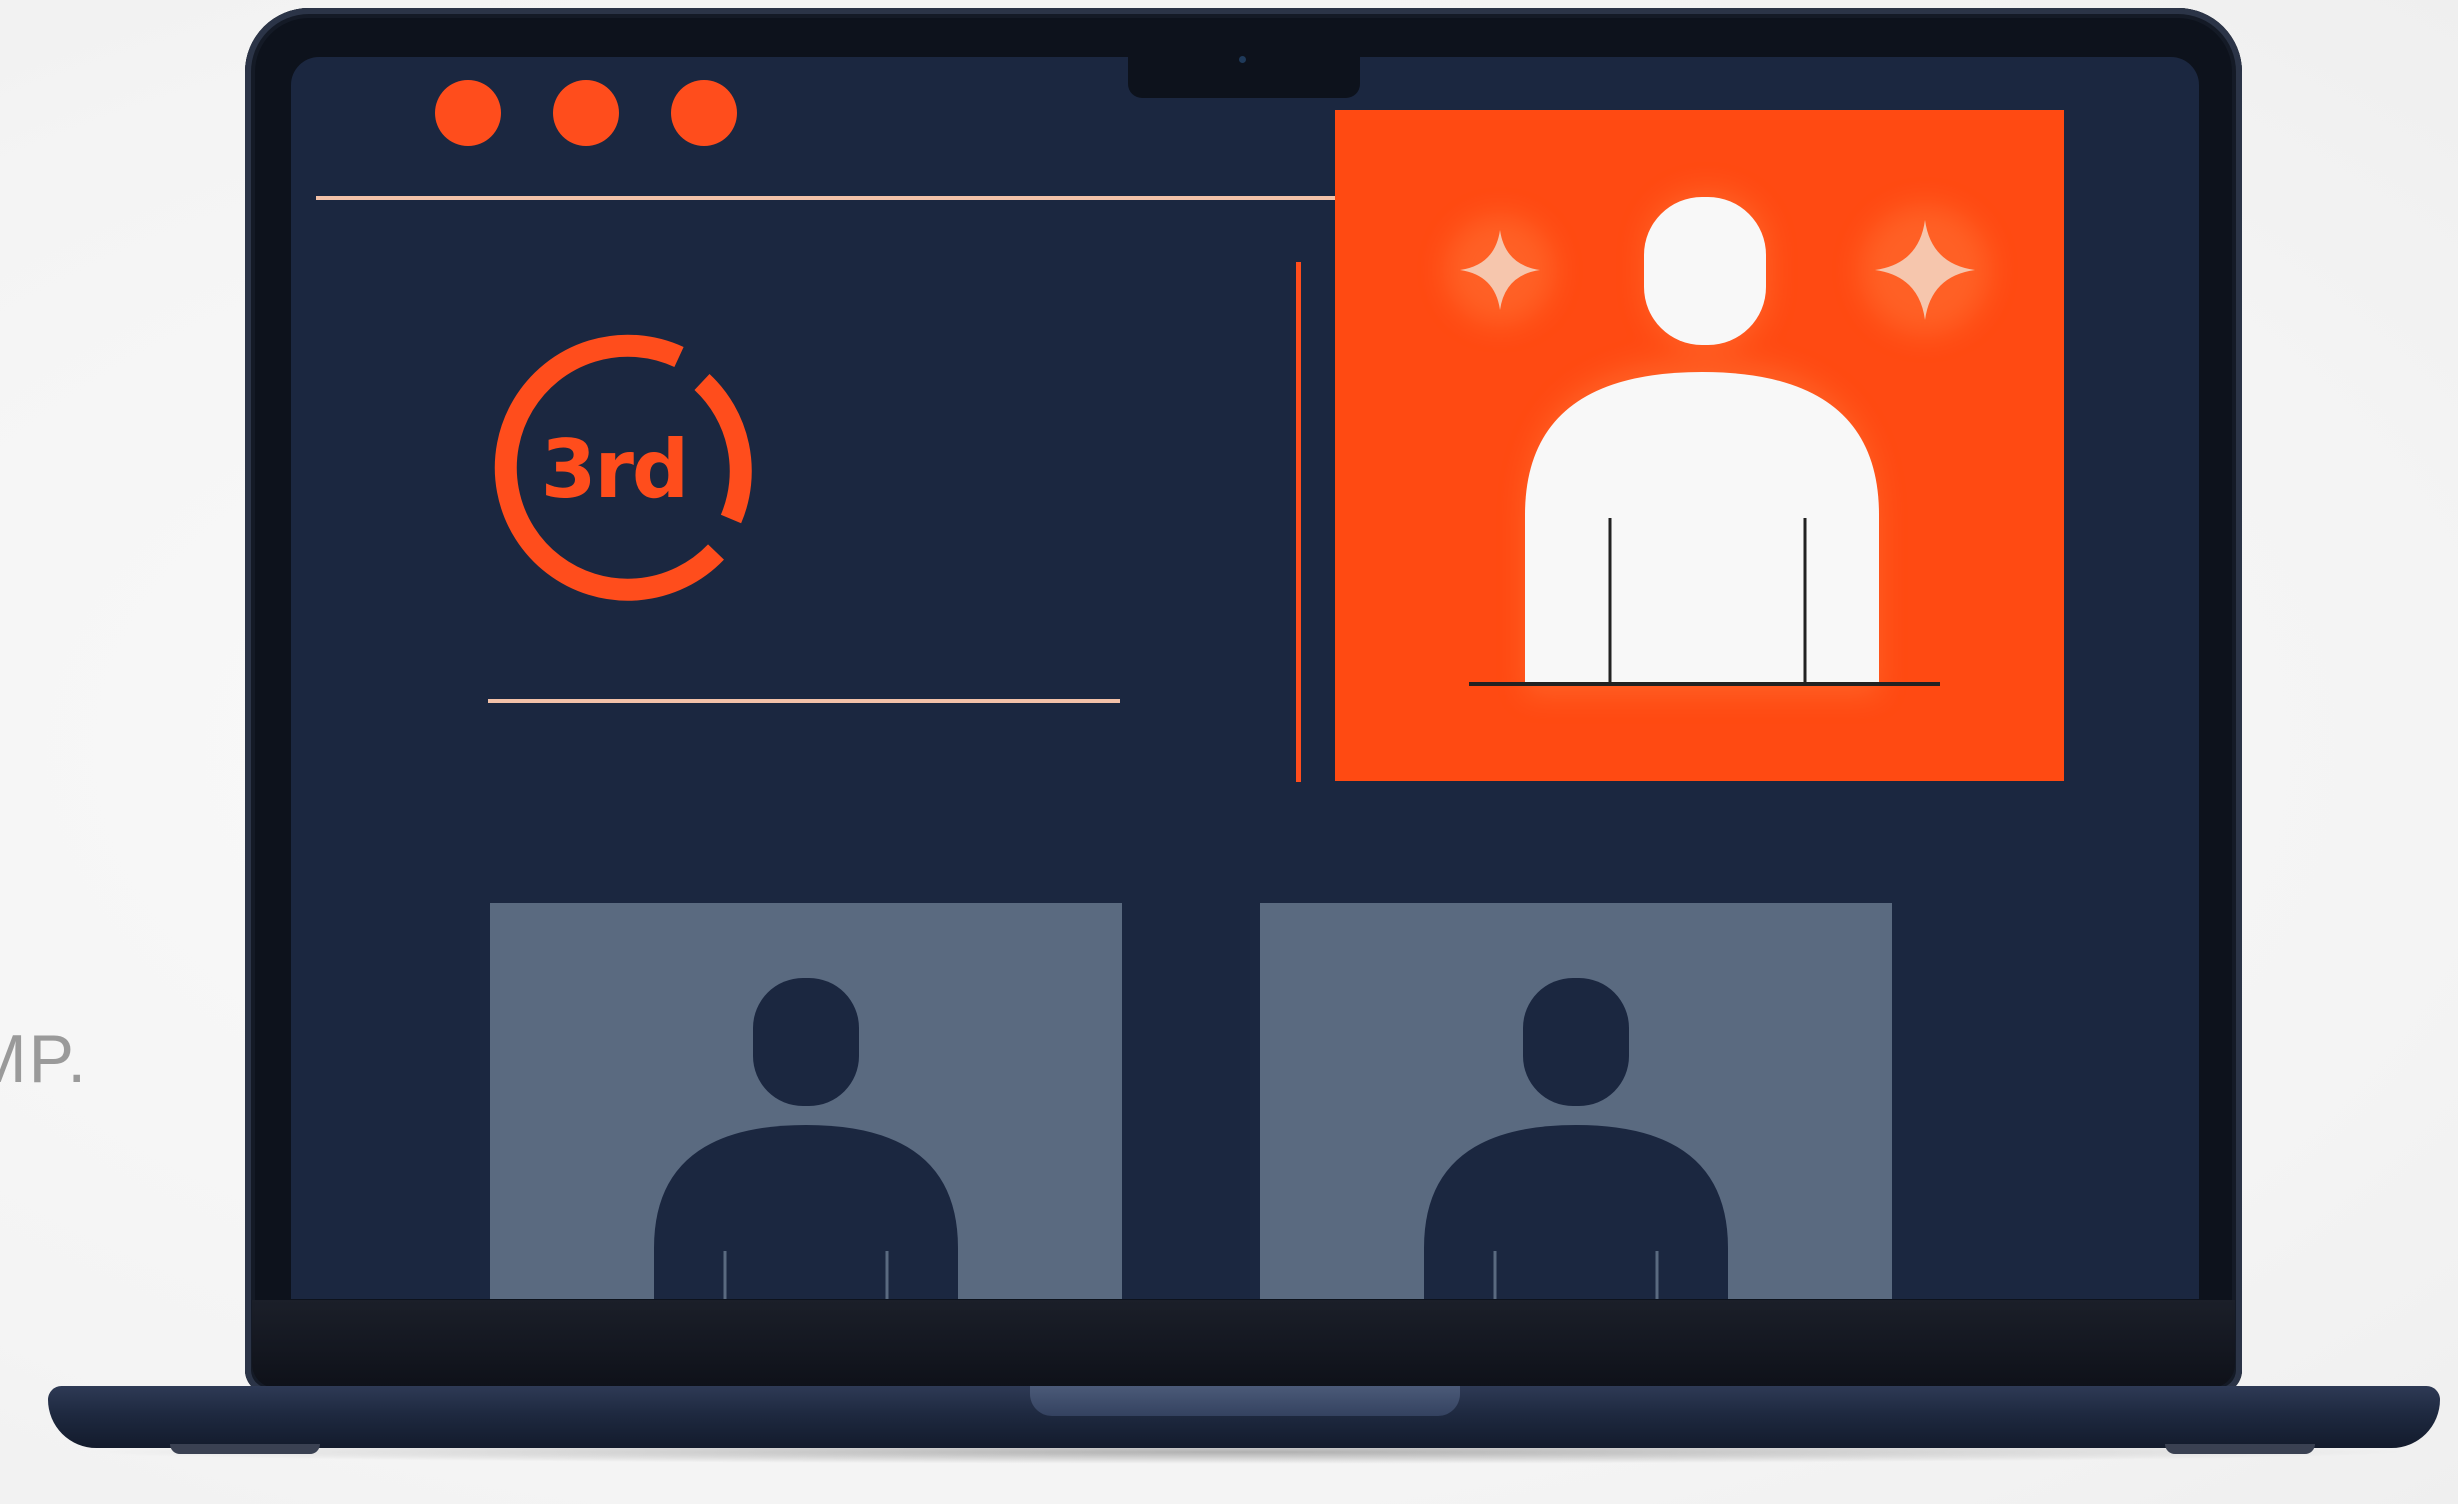 The width and height of the screenshot is (2458, 1504). Describe the element at coordinates (1298, 522) in the screenshot. I see `vertical-divider` at that location.